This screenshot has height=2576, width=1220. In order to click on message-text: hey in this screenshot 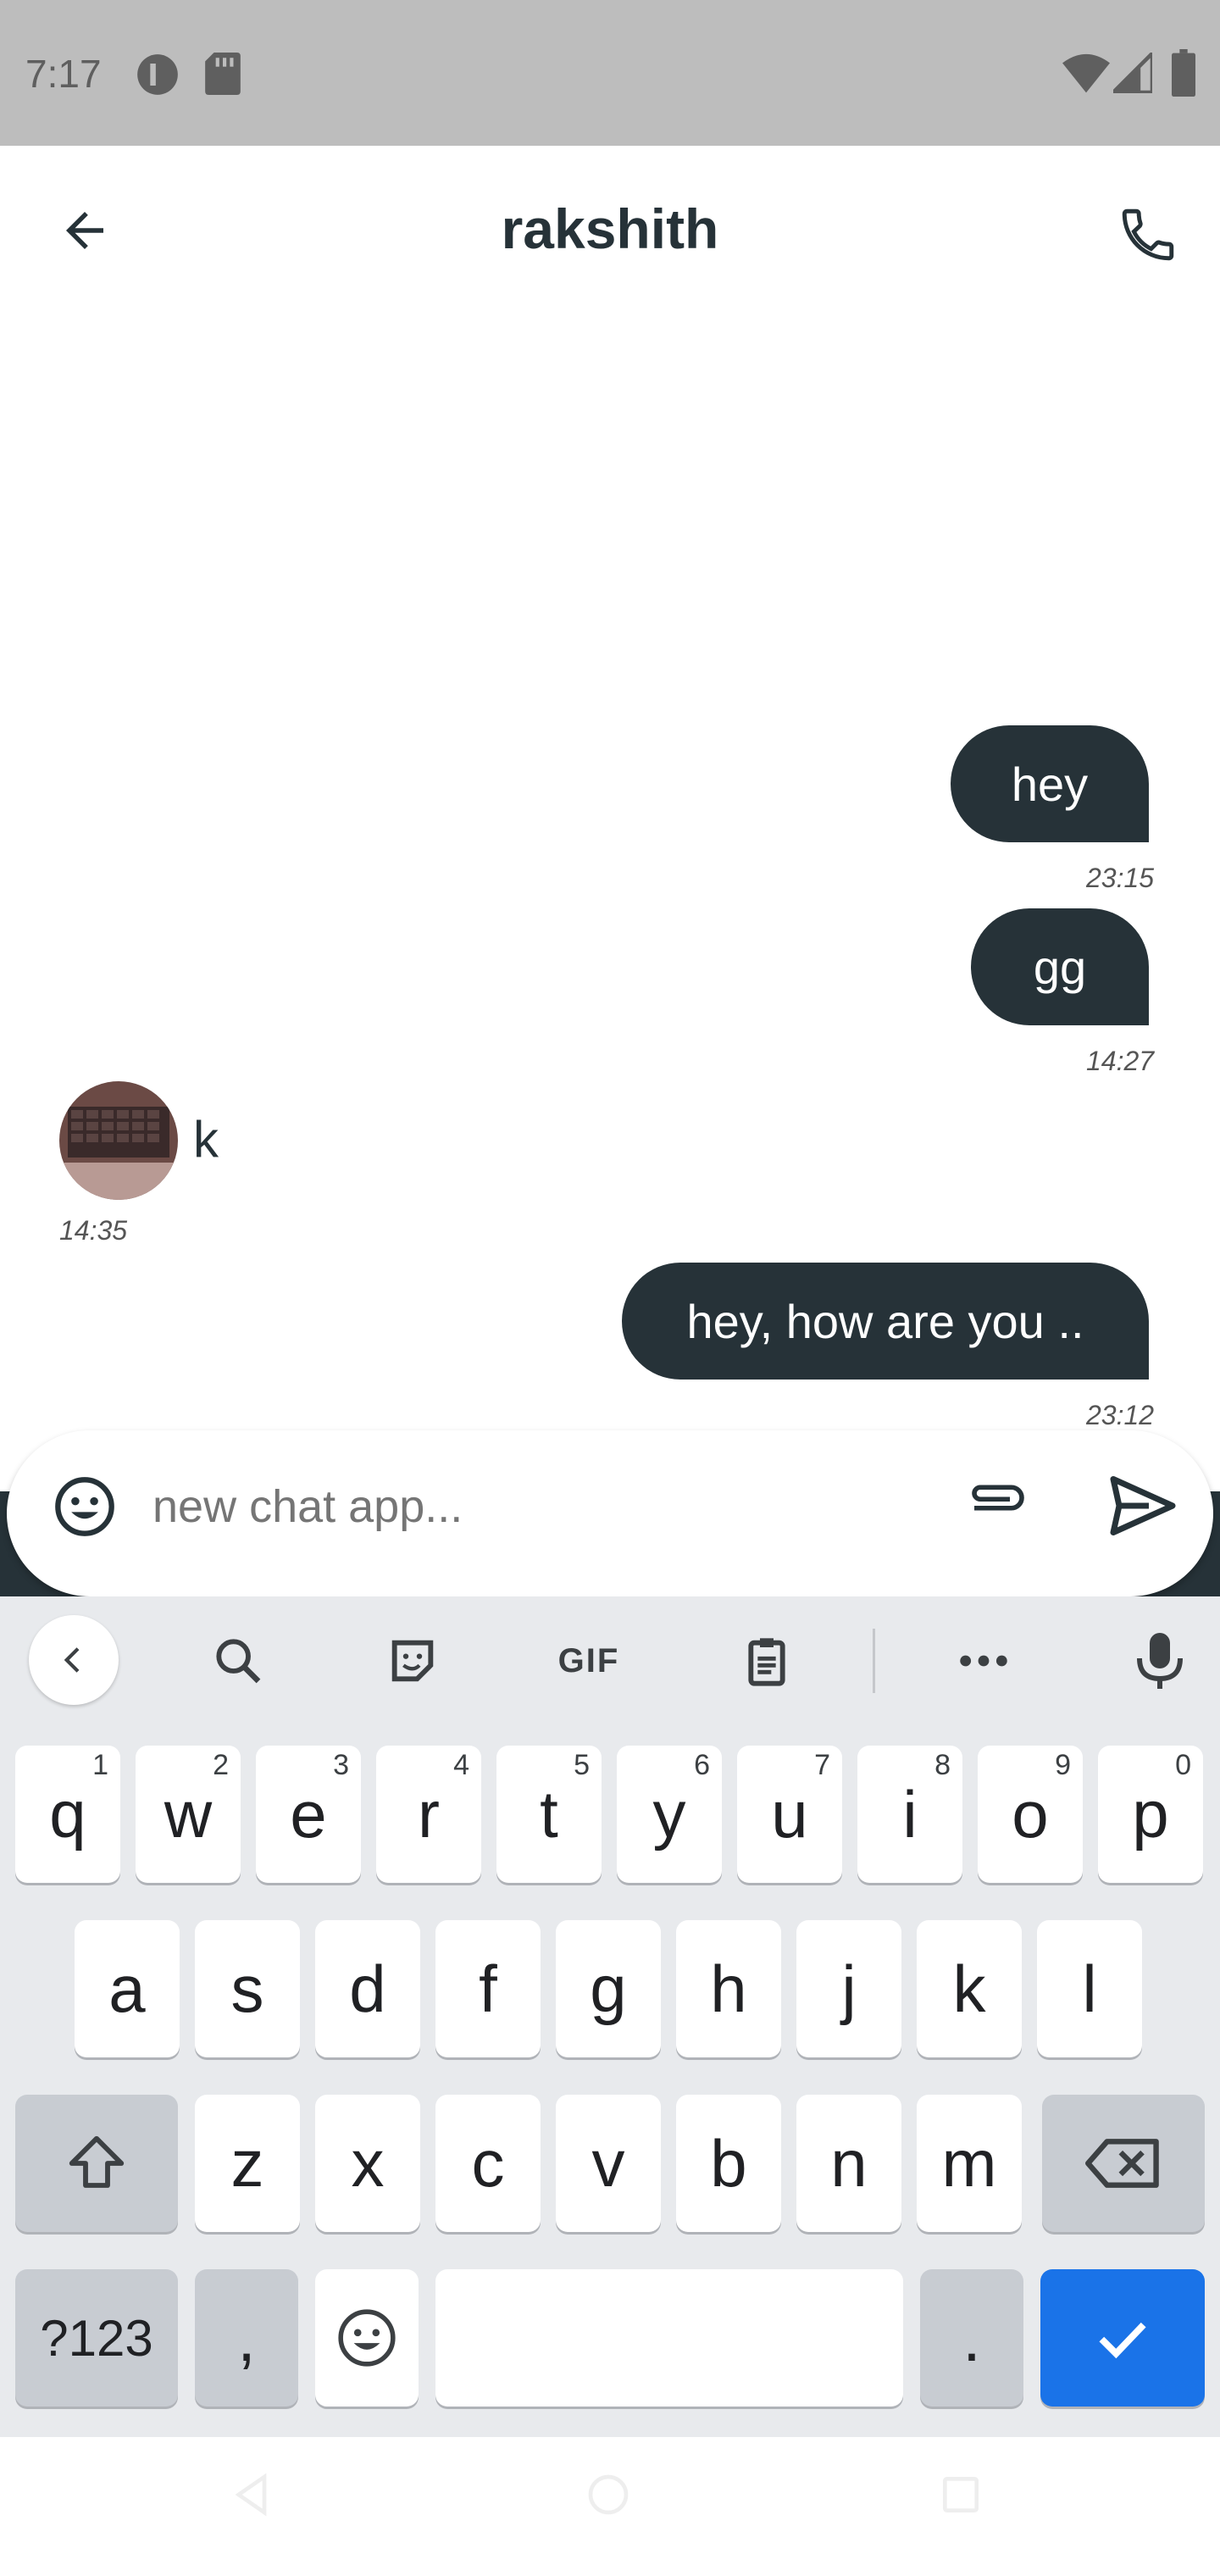, I will do `click(1050, 784)`.